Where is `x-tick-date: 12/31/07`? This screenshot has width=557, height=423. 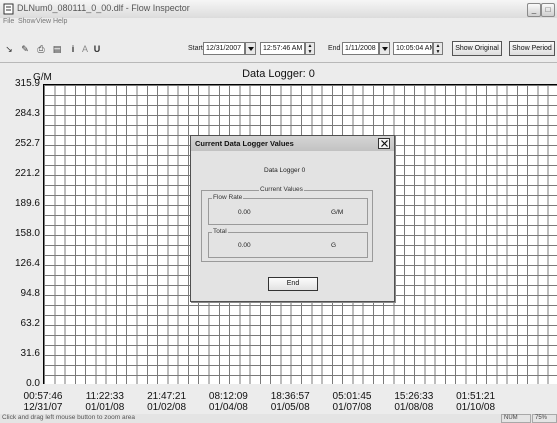 x-tick-date: 12/31/07 is located at coordinates (43, 407).